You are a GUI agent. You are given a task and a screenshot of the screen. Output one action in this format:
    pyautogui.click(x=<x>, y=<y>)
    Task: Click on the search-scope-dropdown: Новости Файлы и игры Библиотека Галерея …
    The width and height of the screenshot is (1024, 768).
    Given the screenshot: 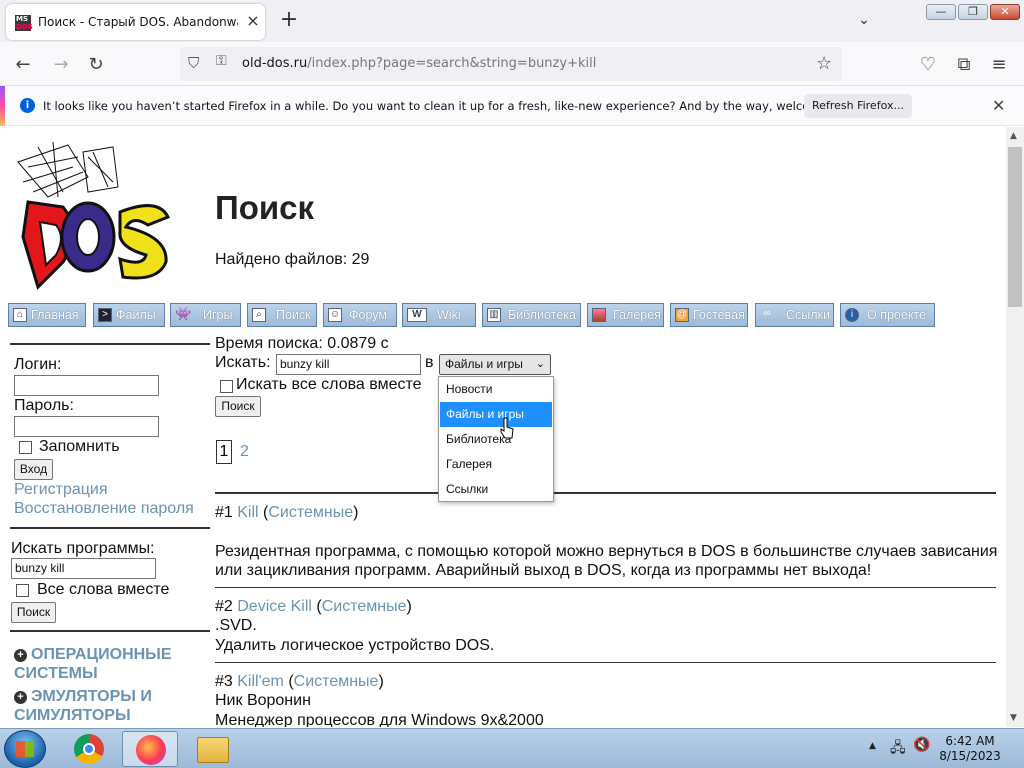 What is the action you would take?
    pyautogui.click(x=496, y=439)
    